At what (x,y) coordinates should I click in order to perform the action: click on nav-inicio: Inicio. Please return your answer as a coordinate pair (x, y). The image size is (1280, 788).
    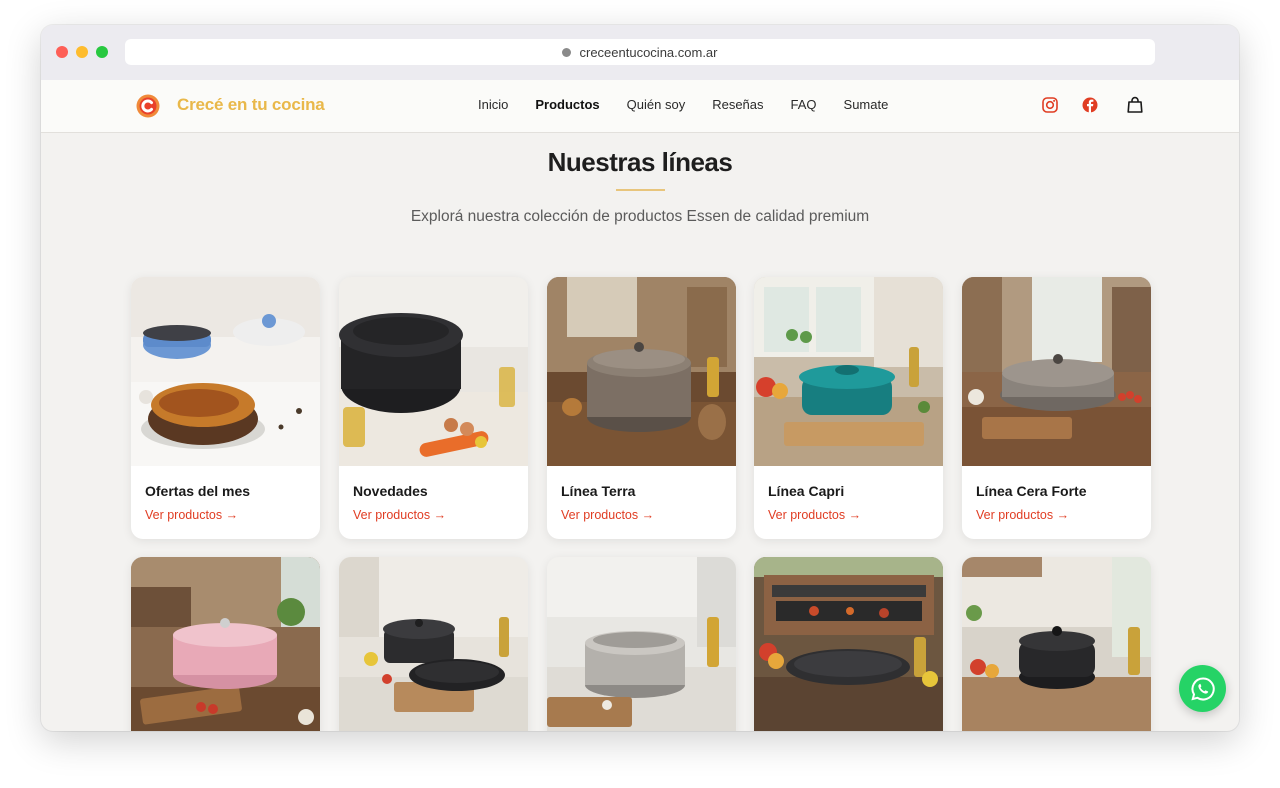
    Looking at the image, I should click on (493, 104).